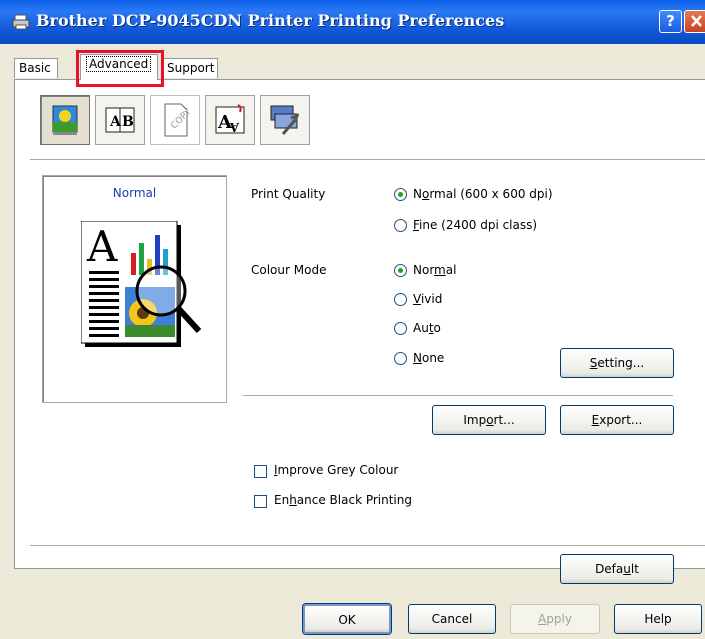 The image size is (705, 639). I want to click on layout-icon: A B, so click(120, 120).